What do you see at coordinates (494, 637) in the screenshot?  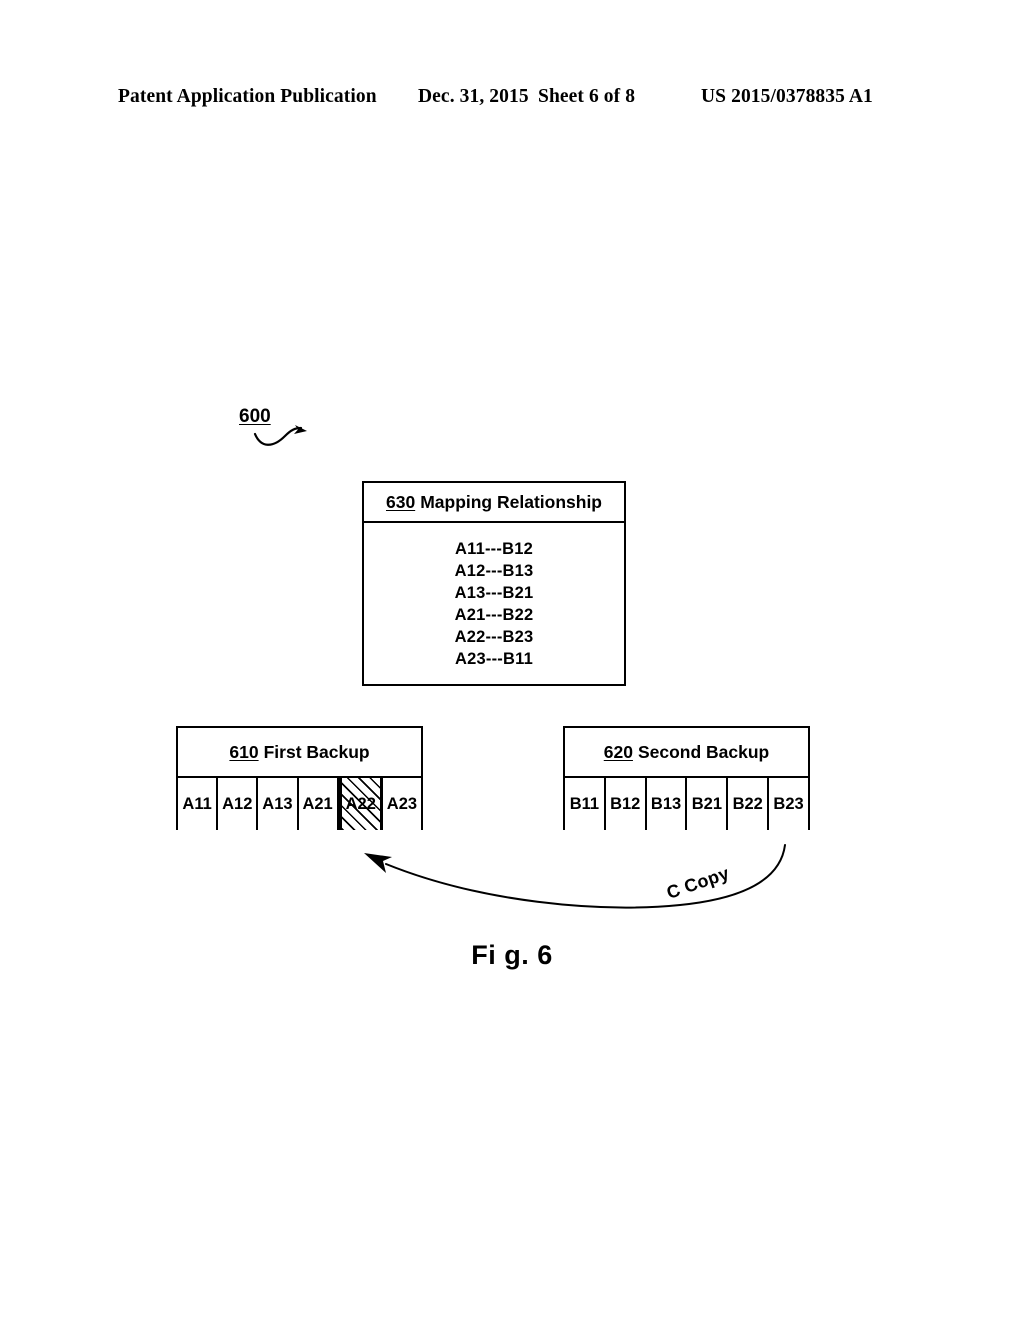 I see `mapping-row: A22---B23` at bounding box center [494, 637].